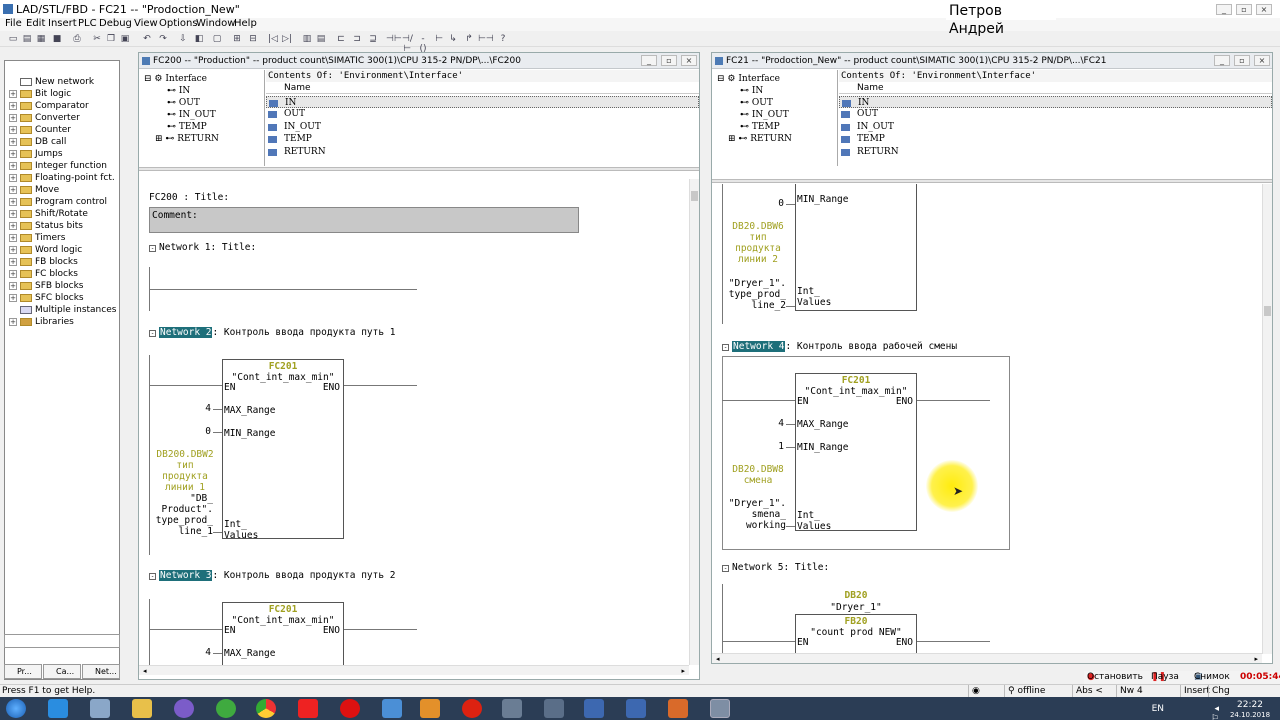 This screenshot has height=720, width=1280. Describe the element at coordinates (62, 310) in the screenshot. I see `catalog-item-multiple-instances: Multiple instances` at that location.